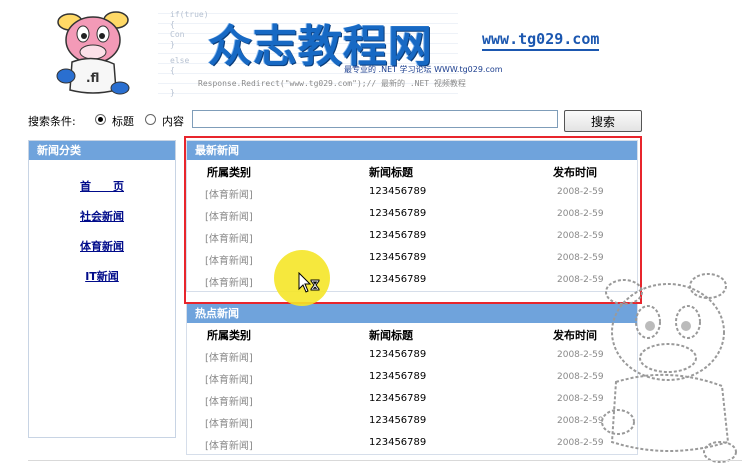  What do you see at coordinates (52, 121) in the screenshot?
I see `search-label: 搜索条件:` at bounding box center [52, 121].